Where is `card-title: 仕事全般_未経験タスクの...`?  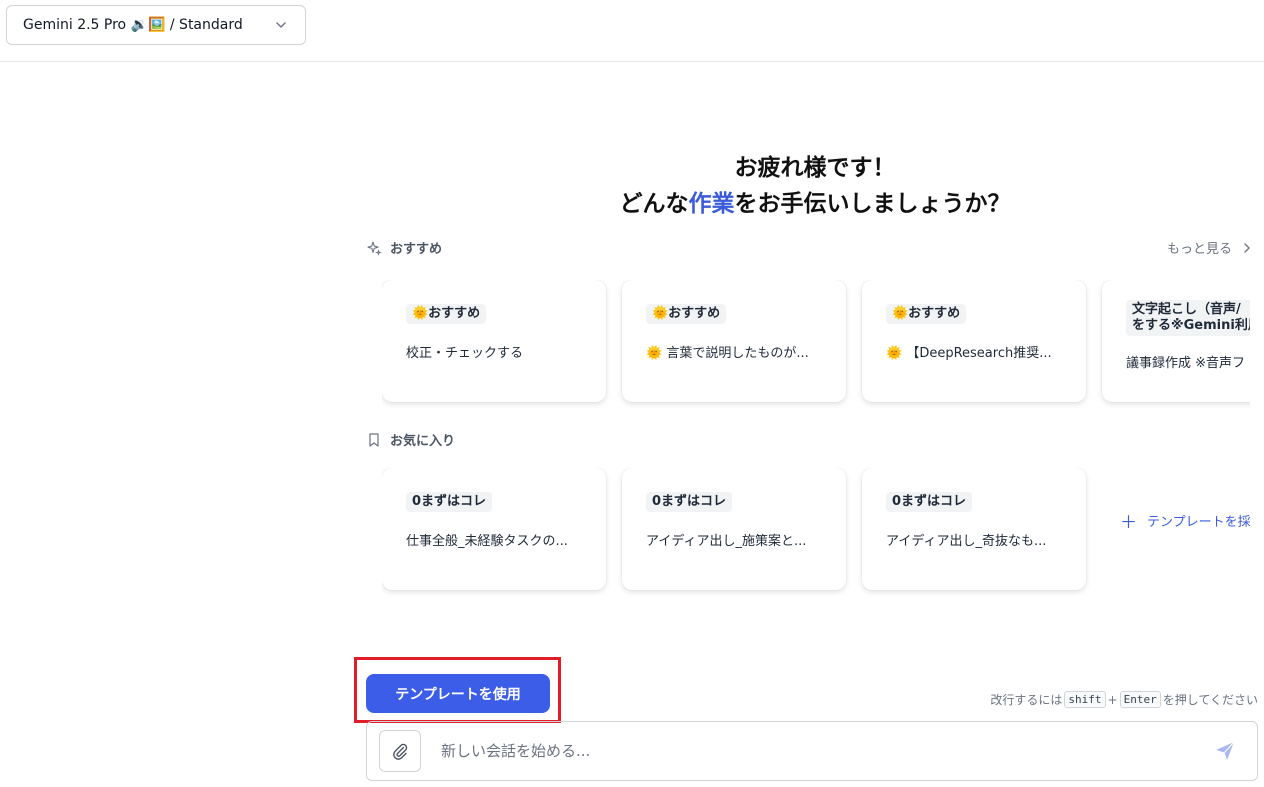
card-title: 仕事全般_未経験タスクの... is located at coordinates (487, 541).